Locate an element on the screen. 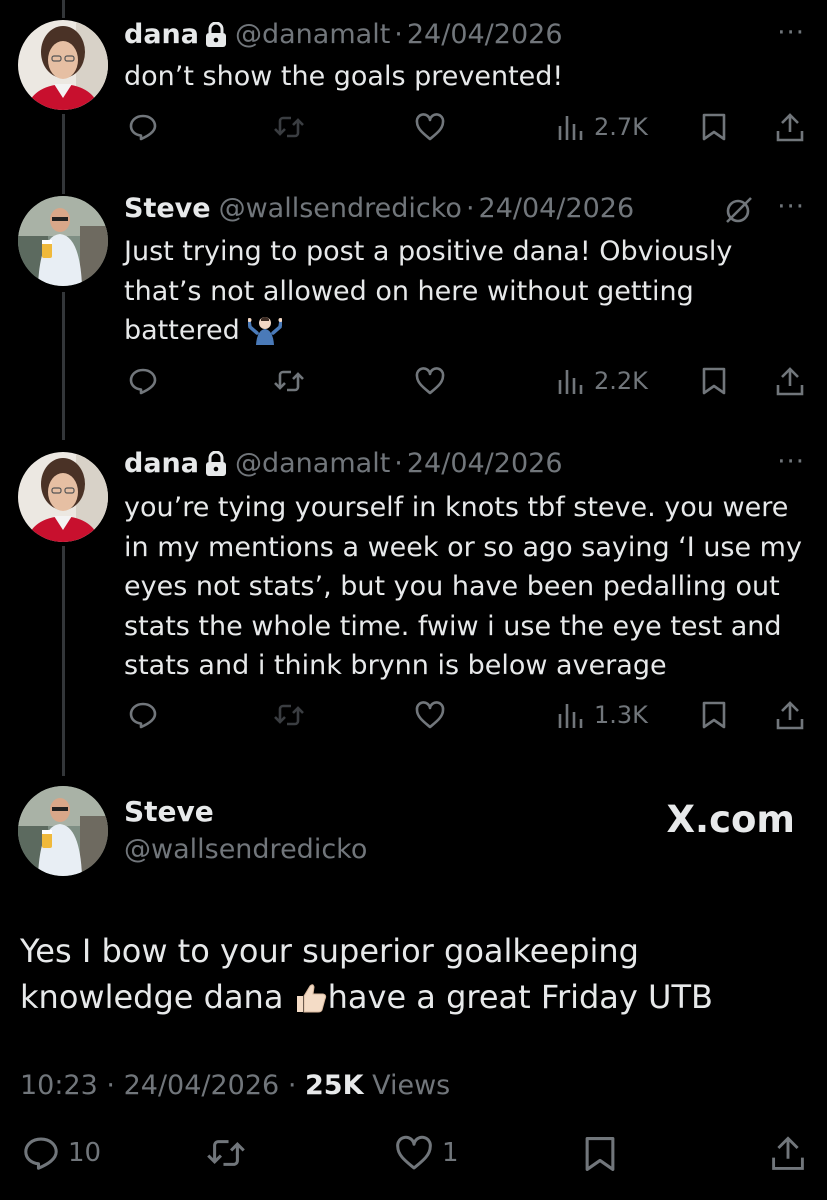  avatar is located at coordinates (63, 497).